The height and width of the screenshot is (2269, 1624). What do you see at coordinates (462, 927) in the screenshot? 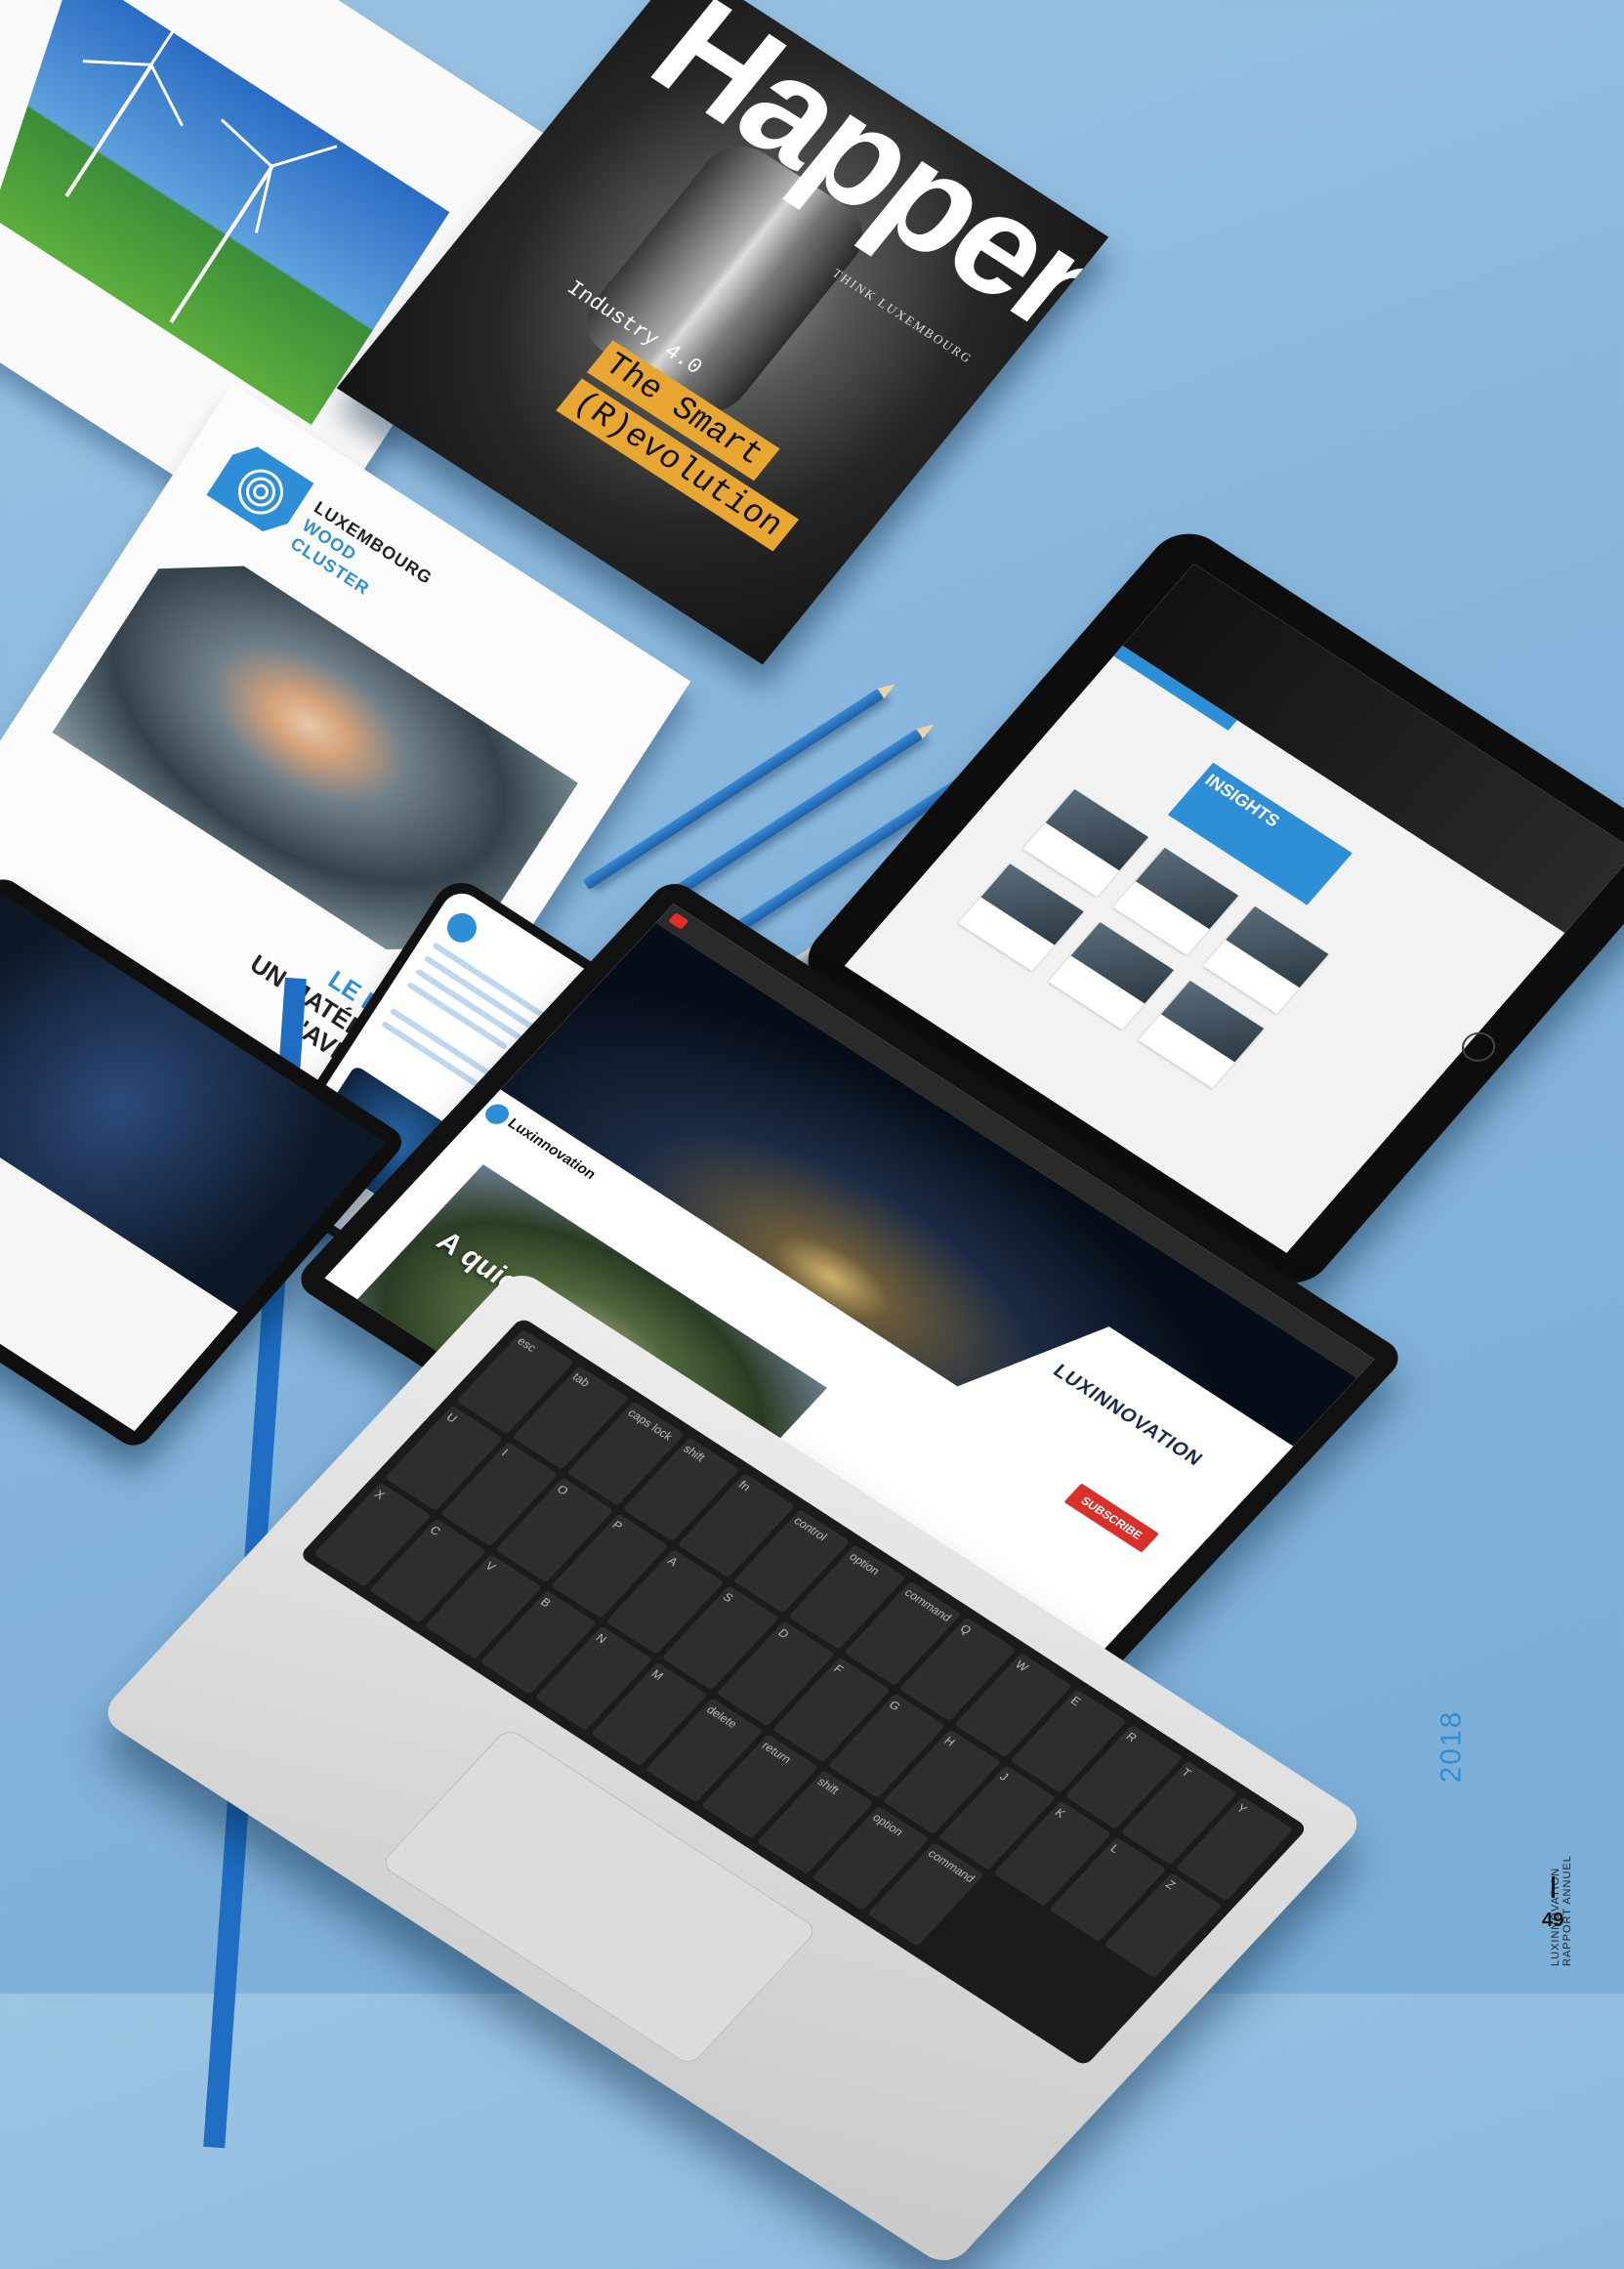
I see `avatar` at bounding box center [462, 927].